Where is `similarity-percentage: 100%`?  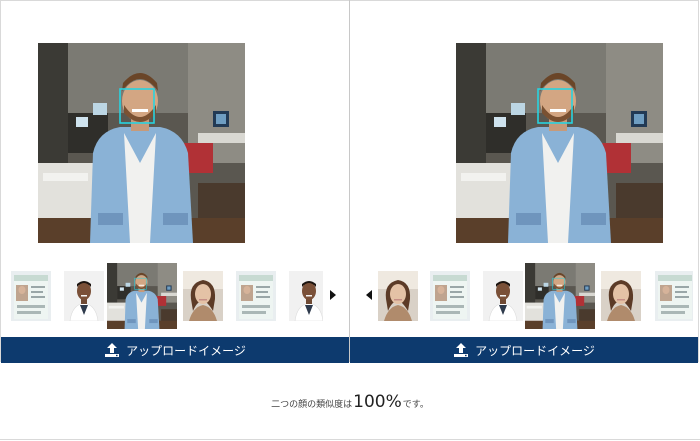
similarity-percentage: 100% is located at coordinates (377, 402).